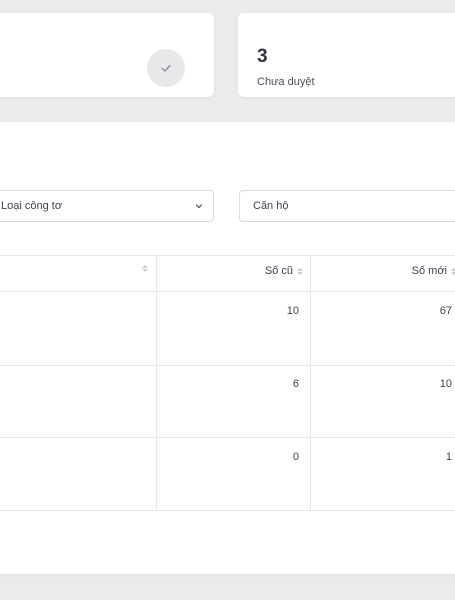 The image size is (455, 600). I want to click on new-reading-cell: 10, so click(445, 384).